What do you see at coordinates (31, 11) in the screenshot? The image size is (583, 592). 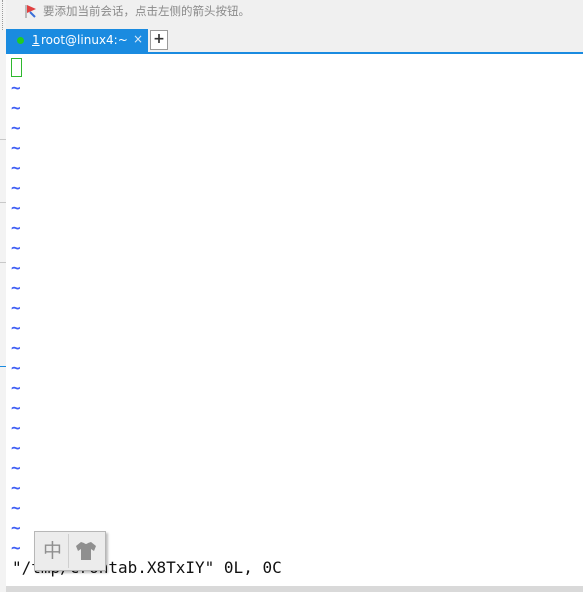 I see `red-arrow-bookmark-icon` at bounding box center [31, 11].